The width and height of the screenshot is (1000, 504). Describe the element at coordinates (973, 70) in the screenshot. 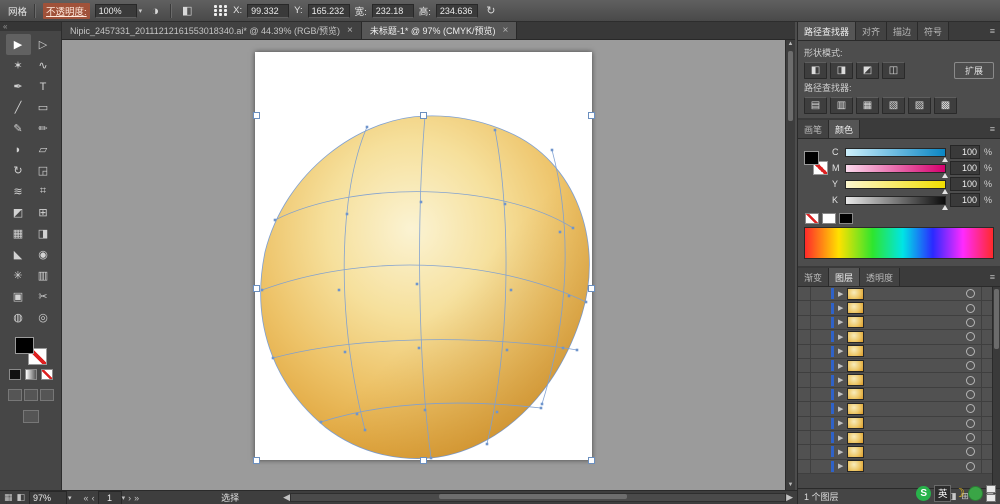

I see `expand-button: 扩展` at that location.